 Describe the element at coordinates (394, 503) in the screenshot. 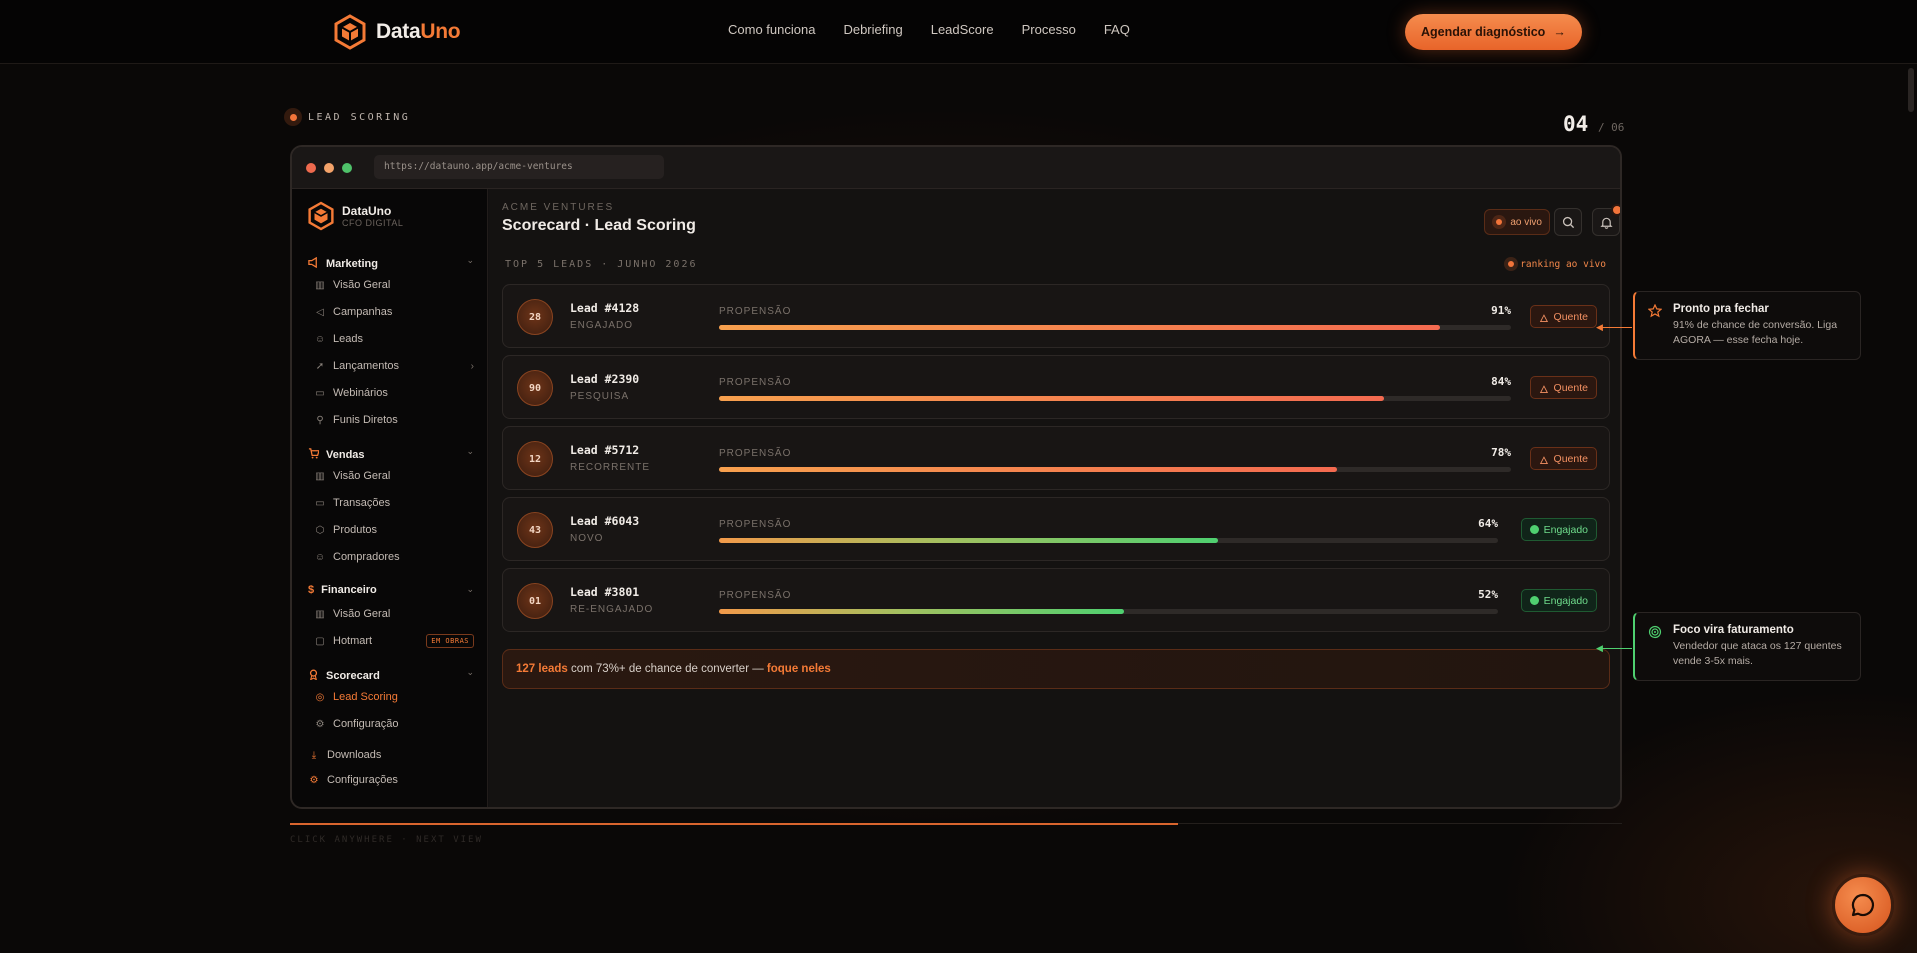

I see `sidebar-item-transacoes: ▭ Transações` at that location.